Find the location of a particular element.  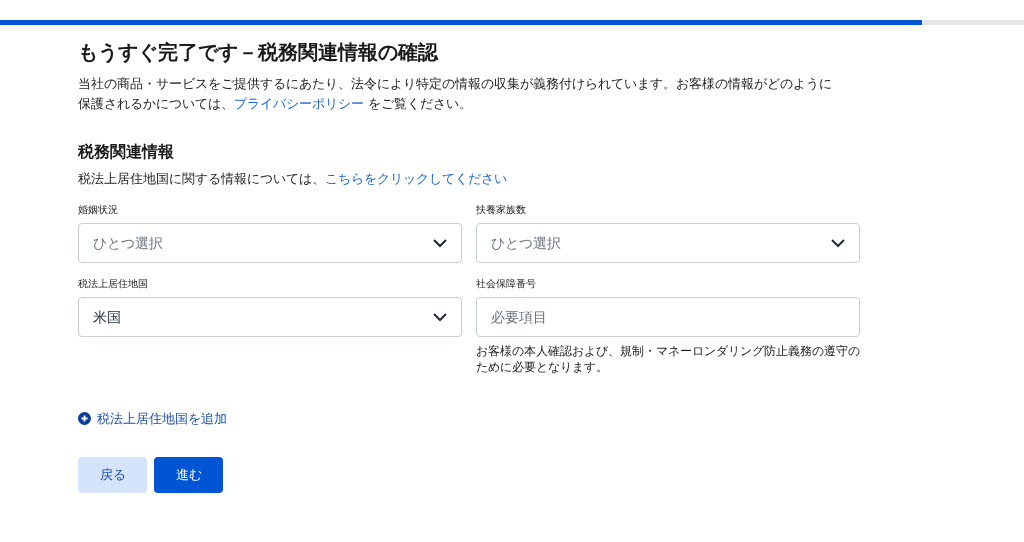

intro-text: 当社の商品・サービスをご提供するにあたり、法令により特定の情報の収集が義務付けられています。お客様の情報がどのように保護されるかについては、プライバシーポリシー をご覧ください。 is located at coordinates (455, 94).